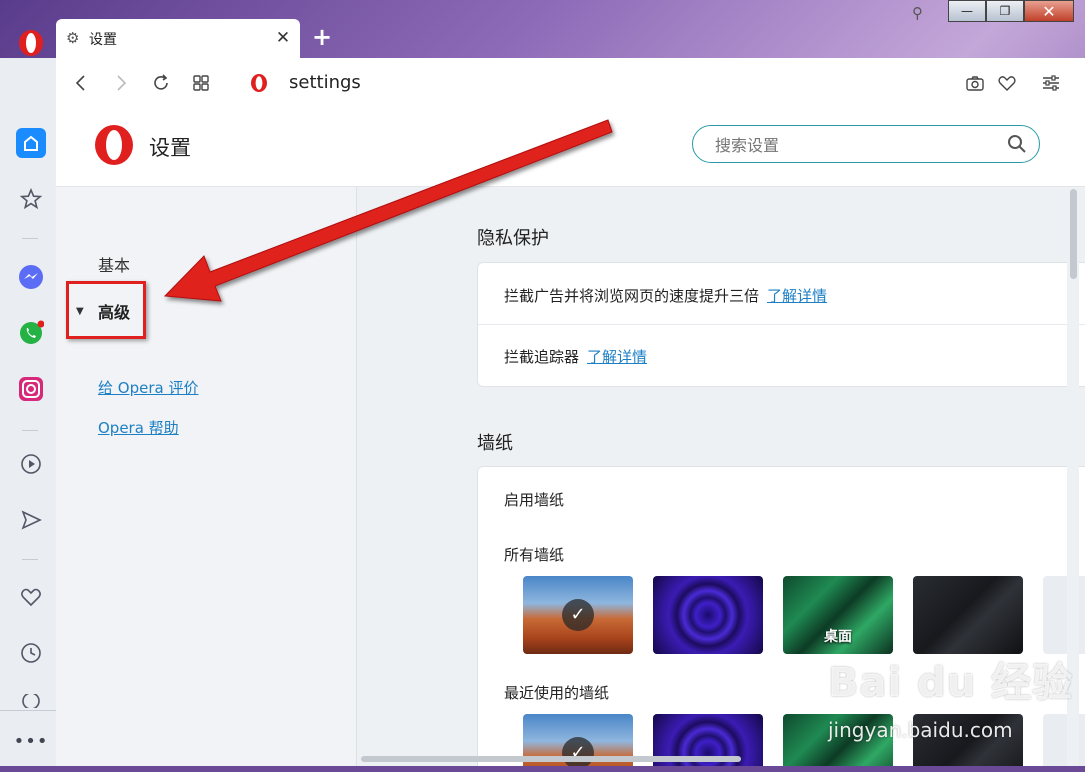 This screenshot has width=1085, height=772. I want to click on wallpaper-thumb: ✓, so click(578, 615).